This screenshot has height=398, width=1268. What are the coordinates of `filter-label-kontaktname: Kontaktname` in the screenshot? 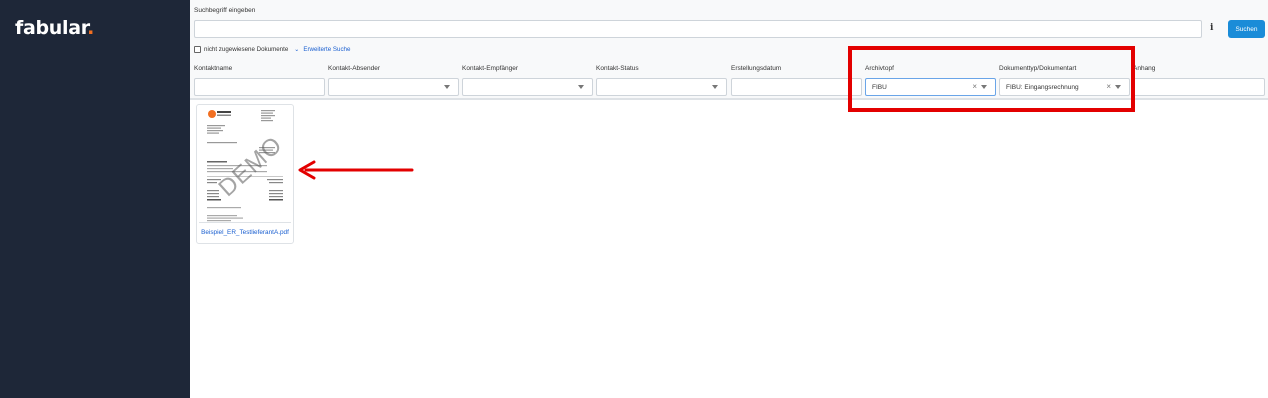 It's located at (213, 68).